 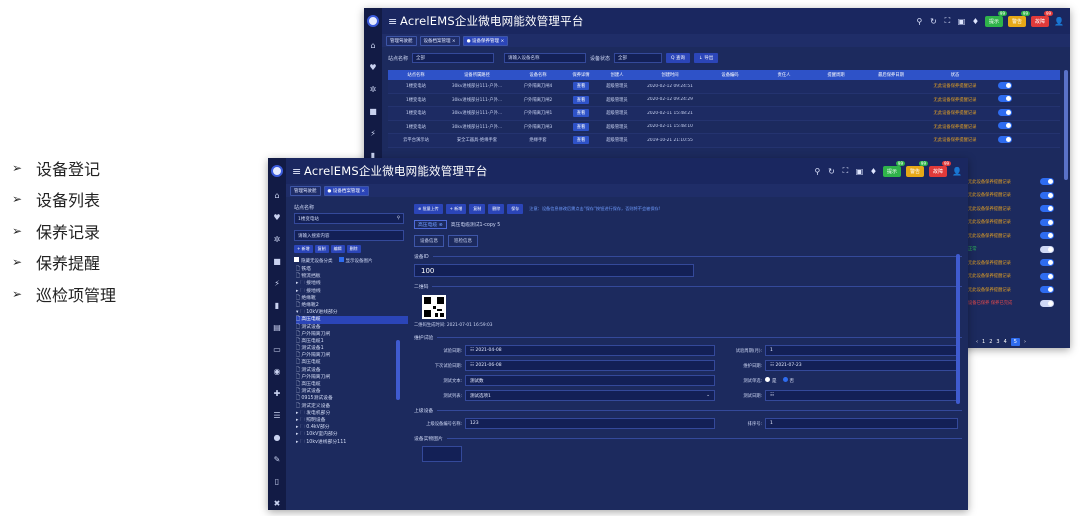 I want to click on sort-input: 1, so click(x=861, y=423).